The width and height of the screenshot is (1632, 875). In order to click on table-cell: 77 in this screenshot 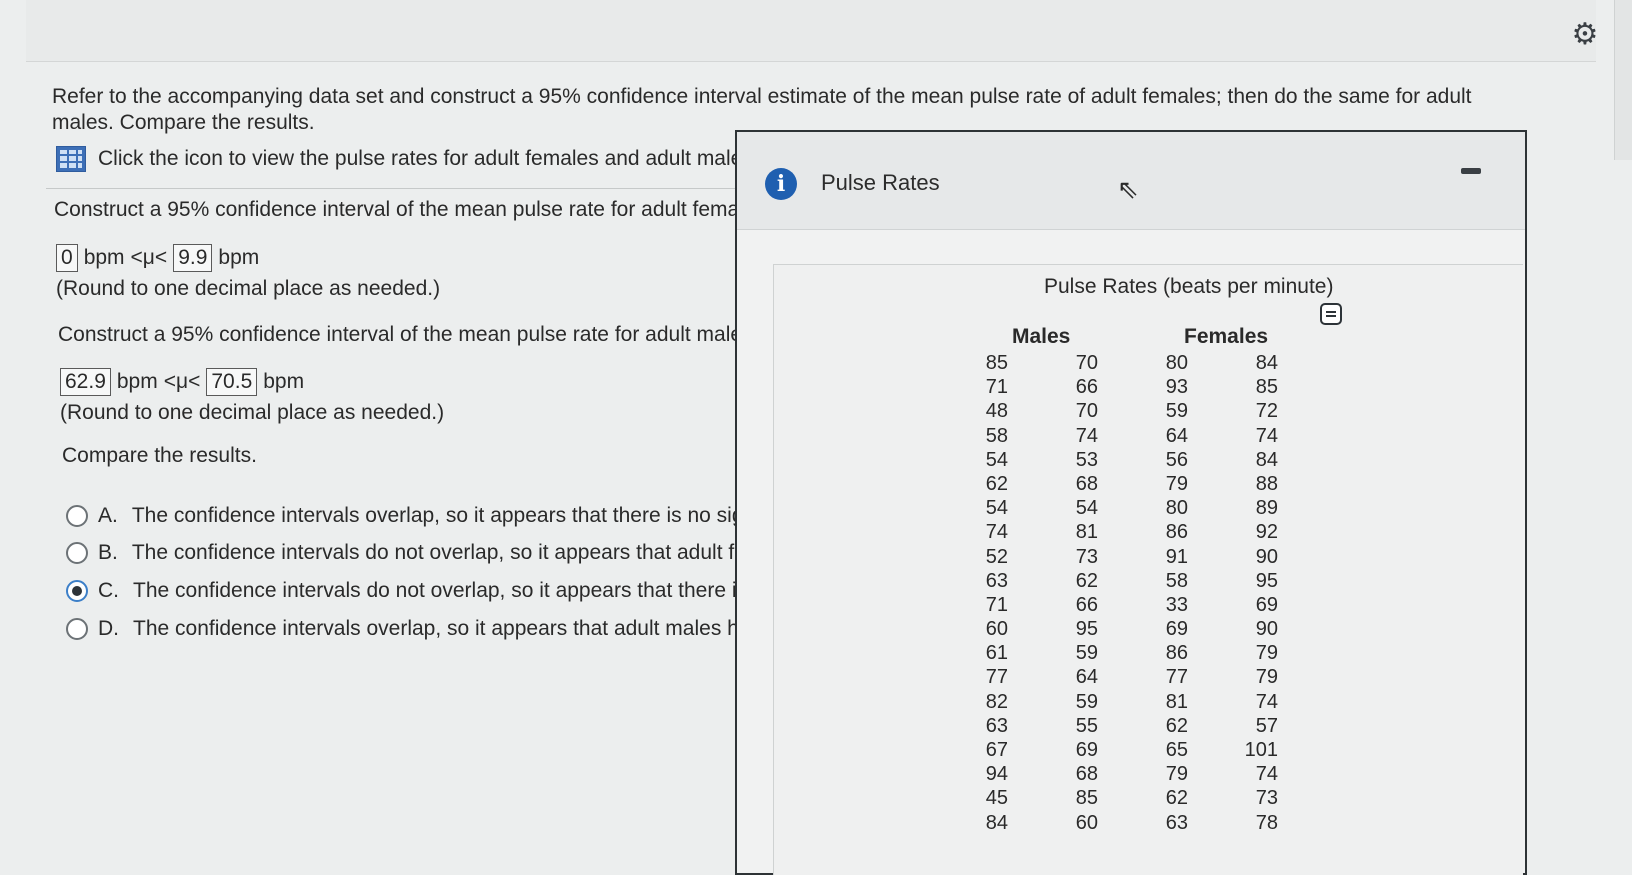, I will do `click(996, 677)`.